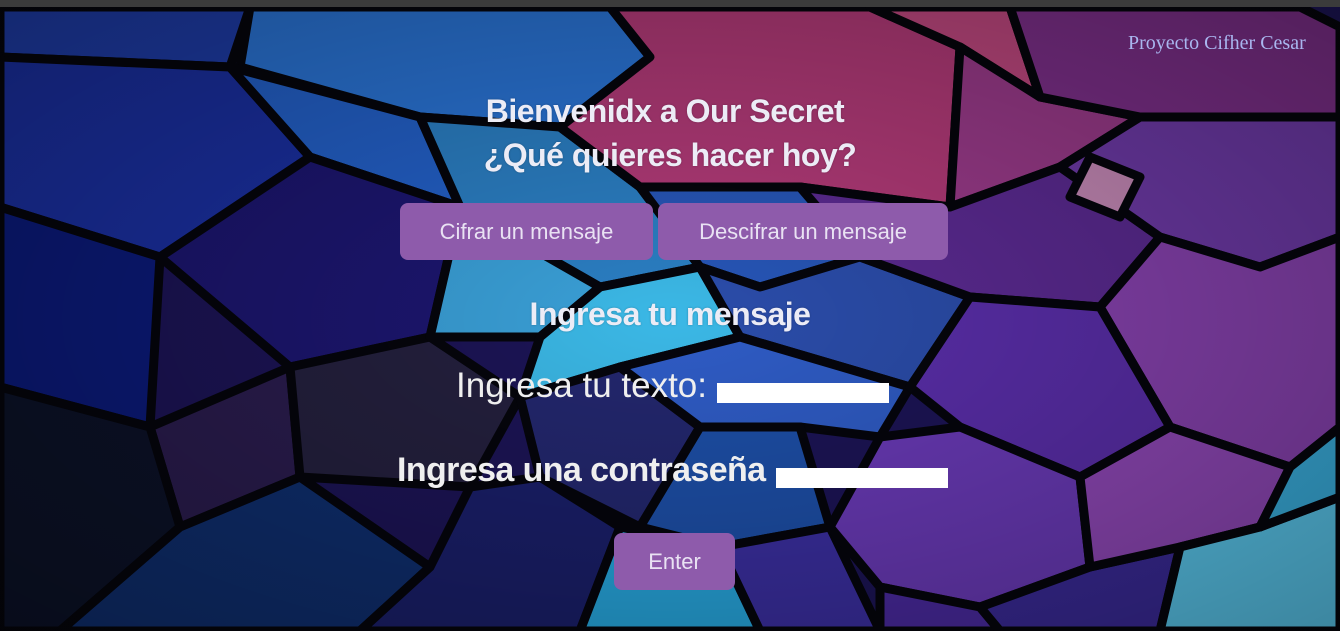 This screenshot has width=1340, height=631. What do you see at coordinates (674, 561) in the screenshot?
I see `enter-button: Enter` at bounding box center [674, 561].